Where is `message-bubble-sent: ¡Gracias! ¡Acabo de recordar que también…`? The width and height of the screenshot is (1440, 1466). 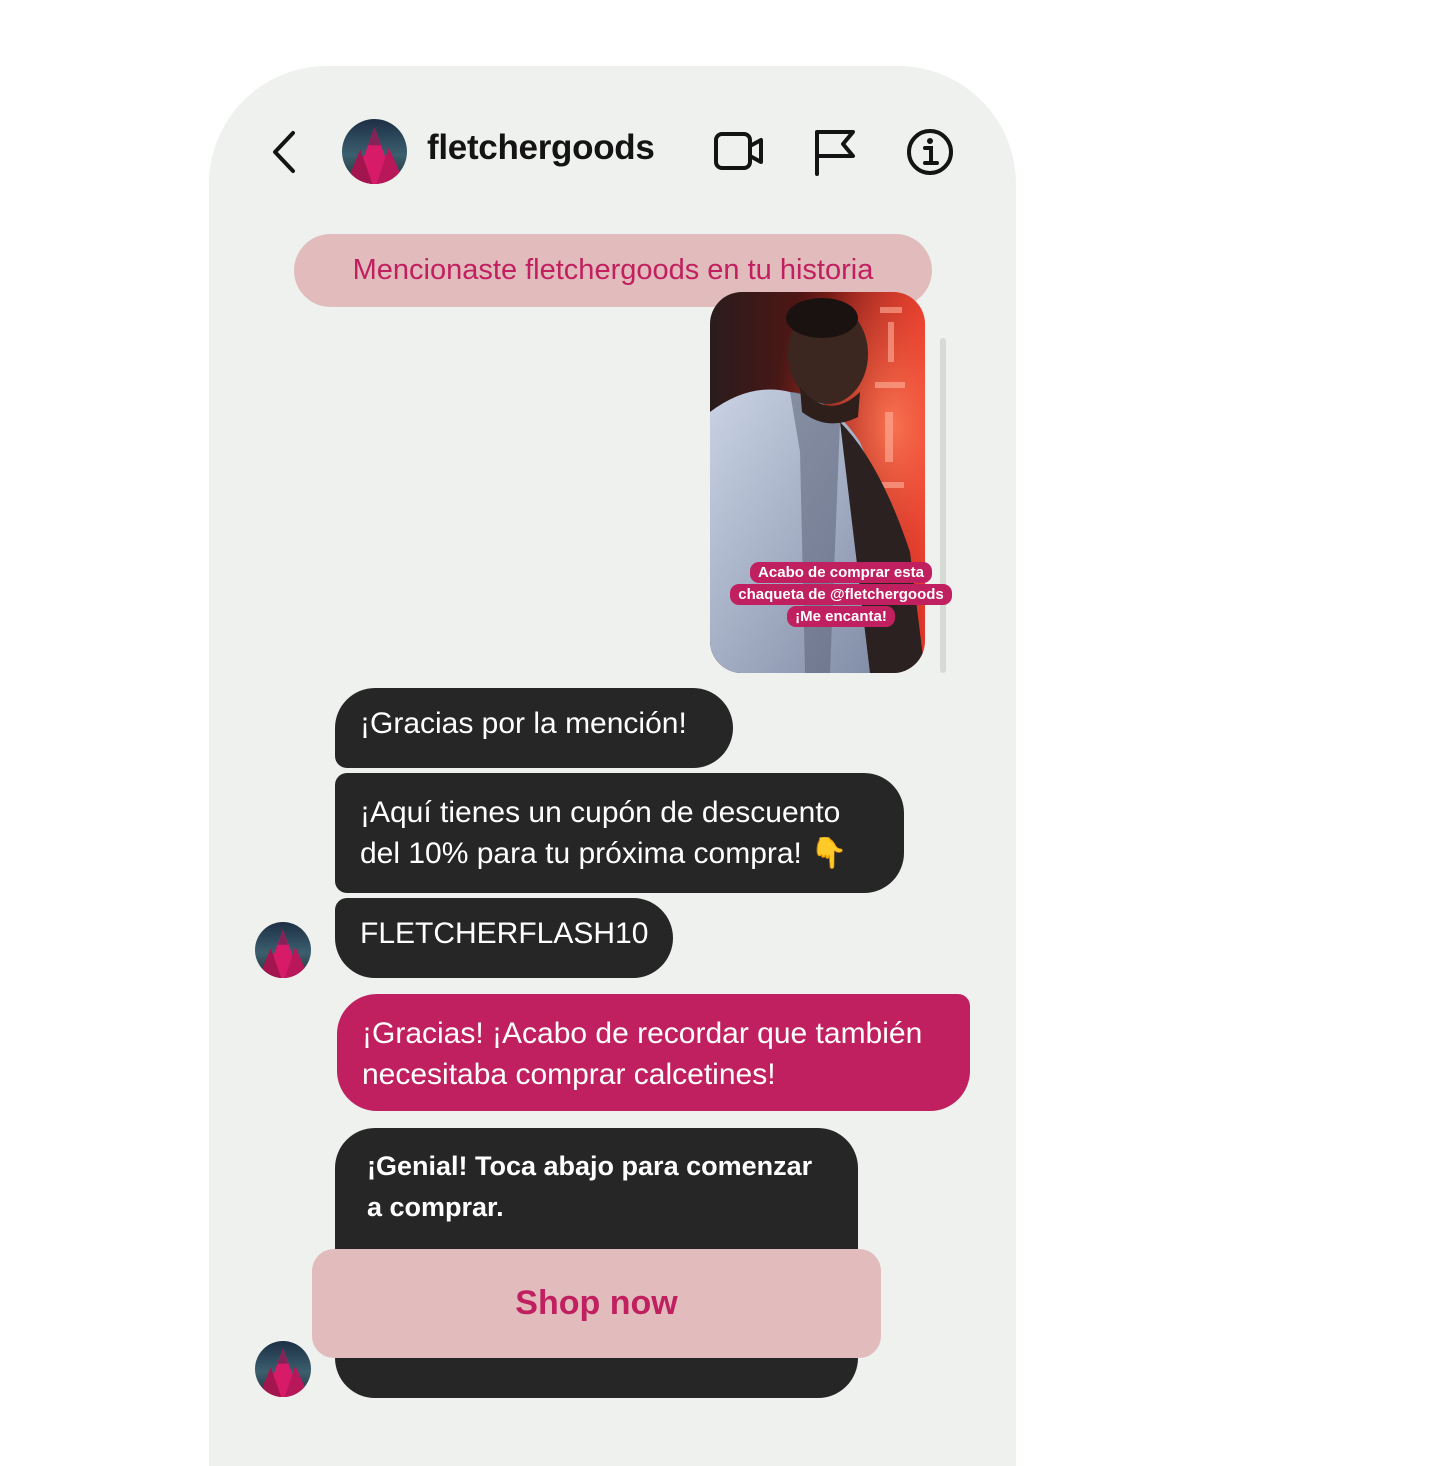 message-bubble-sent: ¡Gracias! ¡Acabo de recordar que también… is located at coordinates (653, 1052).